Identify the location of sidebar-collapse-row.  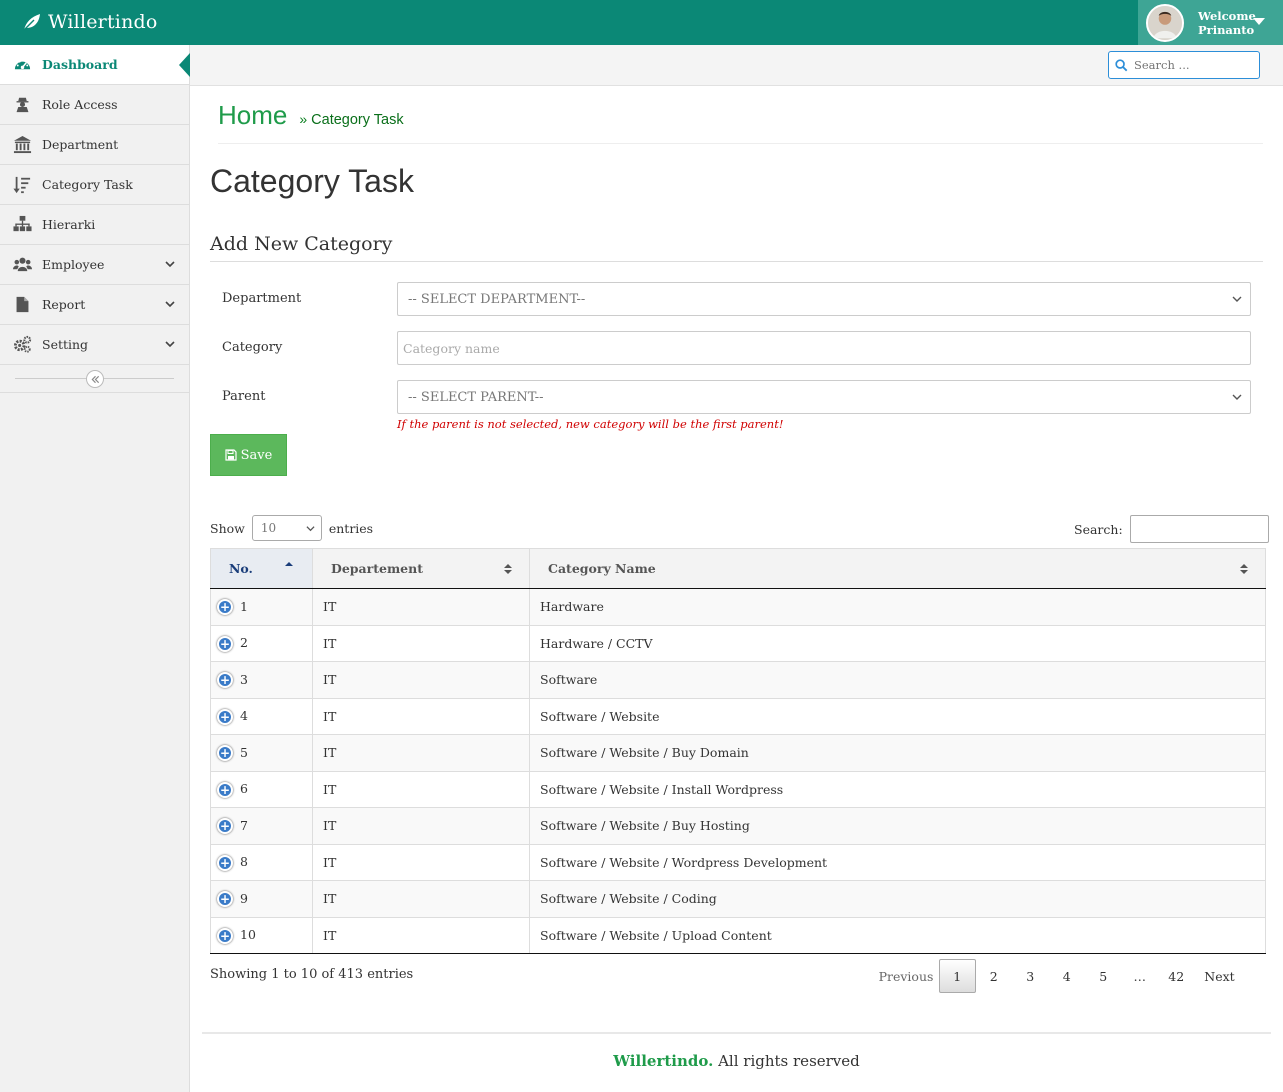
(94, 379).